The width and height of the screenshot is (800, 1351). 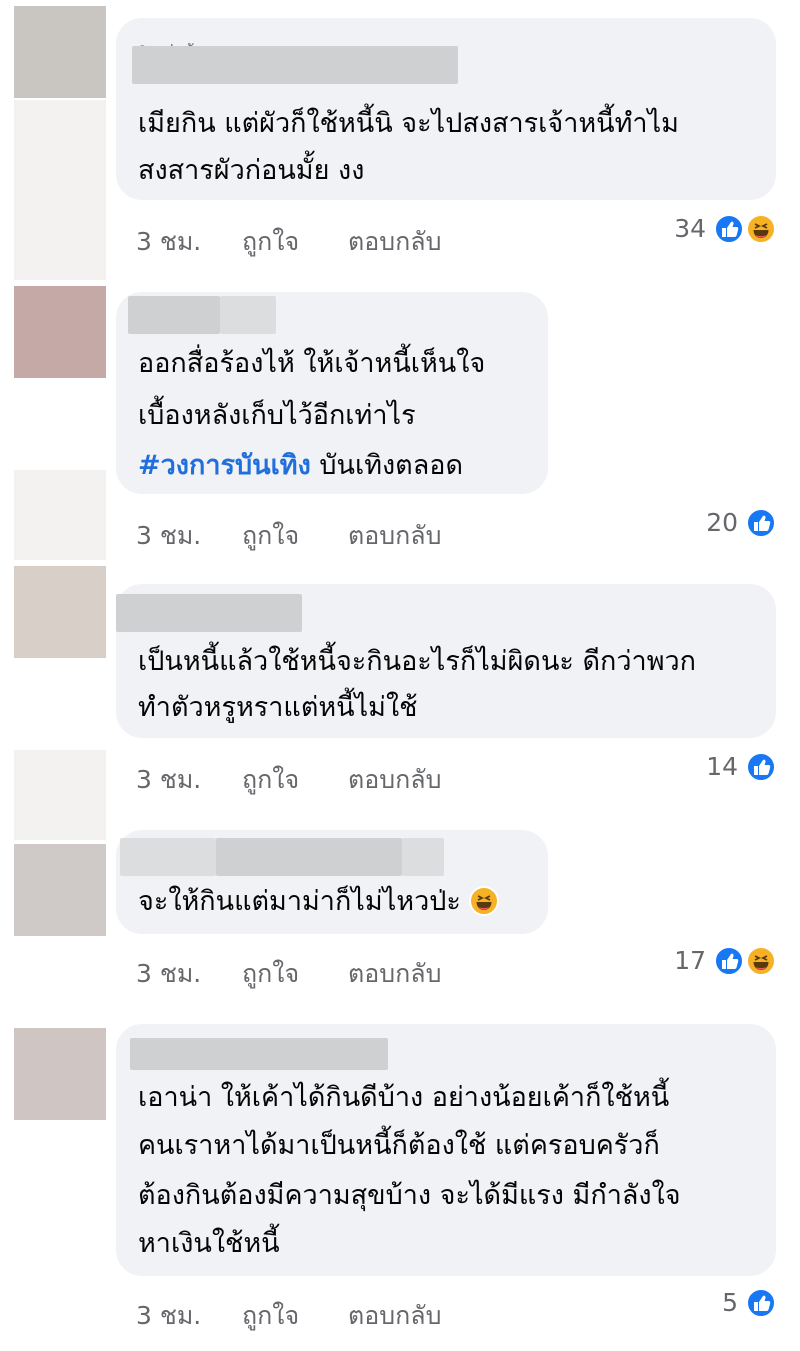 What do you see at coordinates (299, 901) in the screenshot?
I see `comment-text-body: จะให้กินแต่มาม่าก็ไม่ไหวป่ะ` at bounding box center [299, 901].